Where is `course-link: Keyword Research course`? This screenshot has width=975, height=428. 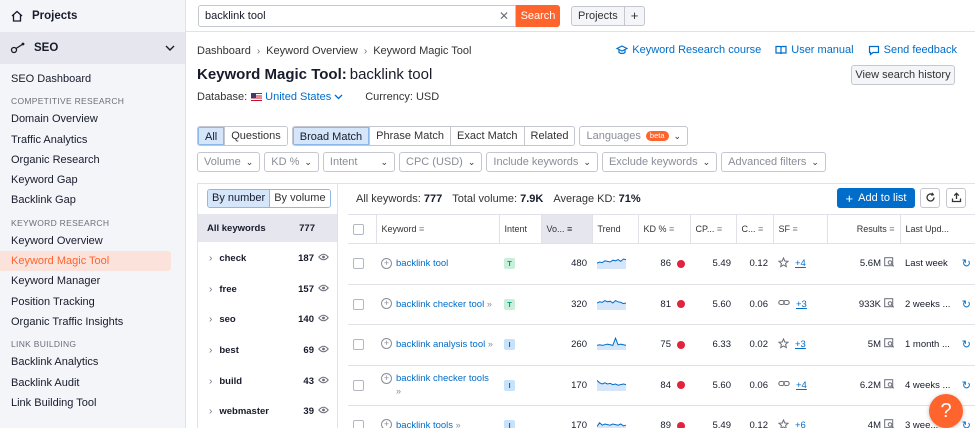 course-link: Keyword Research course is located at coordinates (688, 50).